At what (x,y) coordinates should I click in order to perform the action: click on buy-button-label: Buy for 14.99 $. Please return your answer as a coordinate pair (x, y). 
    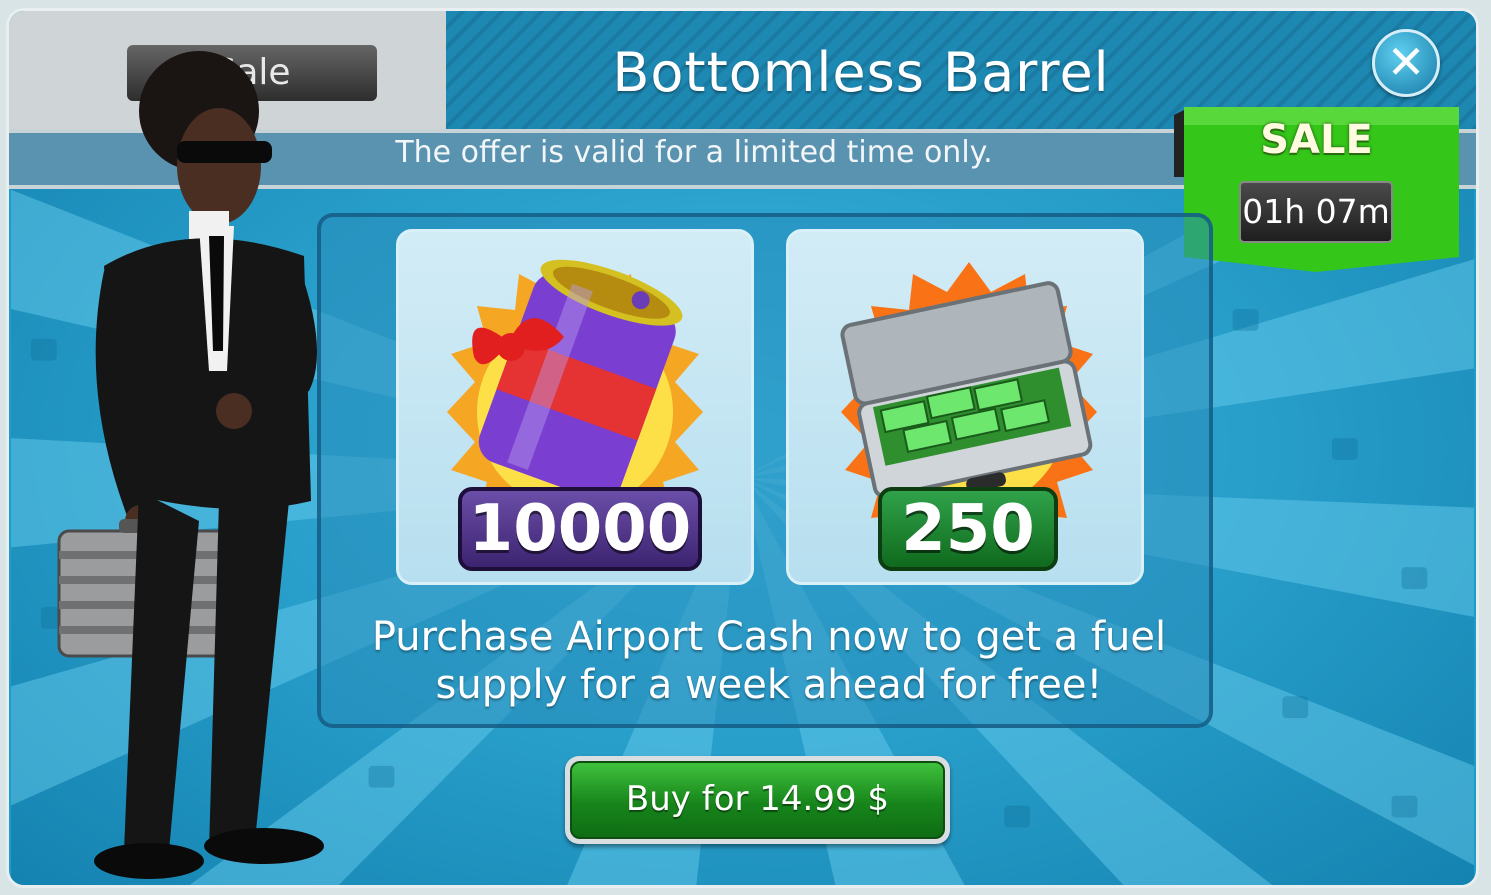
    Looking at the image, I should click on (757, 800).